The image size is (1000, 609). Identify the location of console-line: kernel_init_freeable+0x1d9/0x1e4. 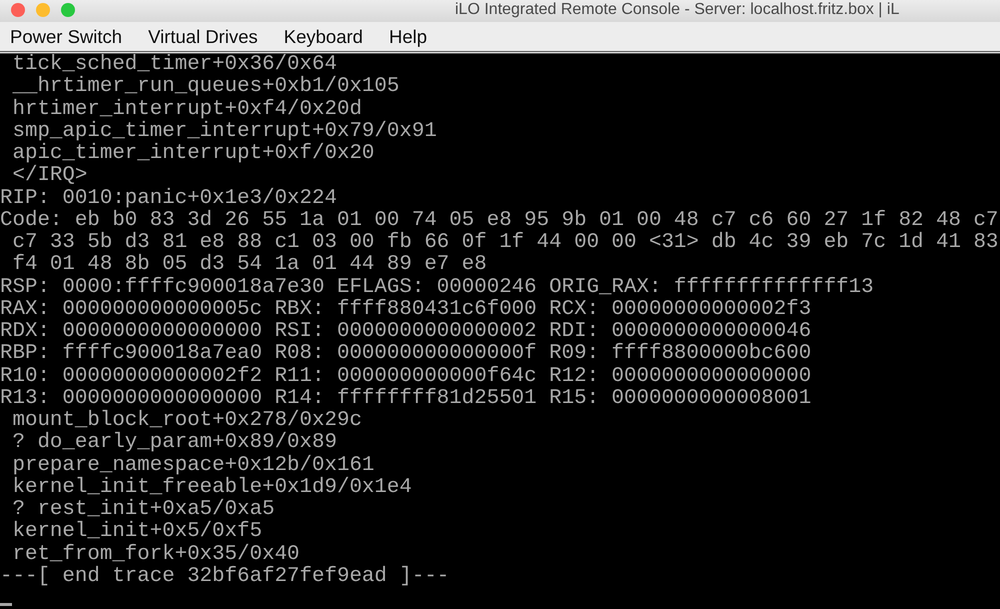
(211, 487).